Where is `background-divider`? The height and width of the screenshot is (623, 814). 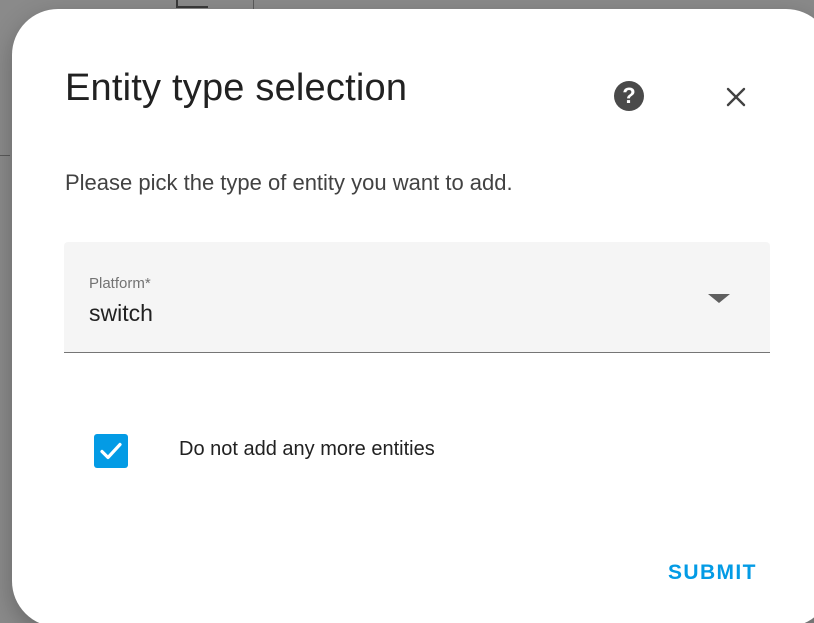 background-divider is located at coordinates (5, 155).